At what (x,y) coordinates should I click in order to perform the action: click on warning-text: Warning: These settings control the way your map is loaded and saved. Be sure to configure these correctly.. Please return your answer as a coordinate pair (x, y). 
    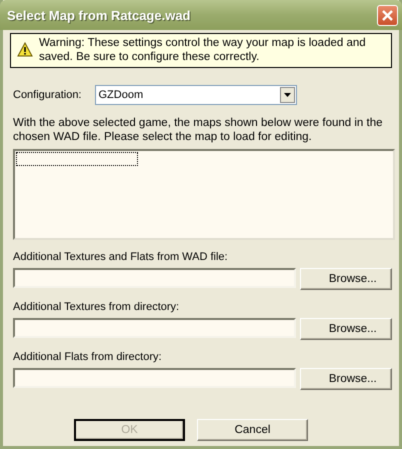
    Looking at the image, I should click on (203, 50).